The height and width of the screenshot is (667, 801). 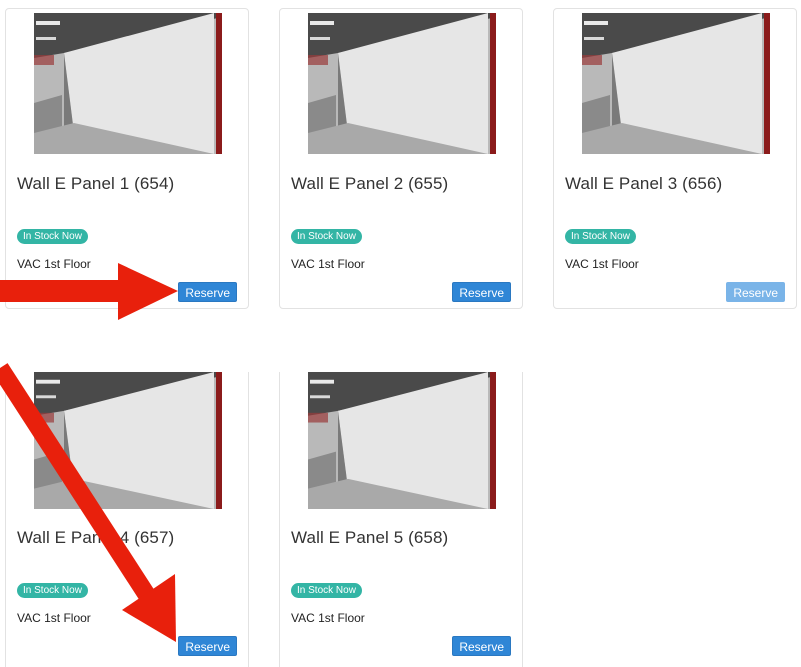 What do you see at coordinates (369, 184) in the screenshot?
I see `item-title: Wall E Panel 2 (655)` at bounding box center [369, 184].